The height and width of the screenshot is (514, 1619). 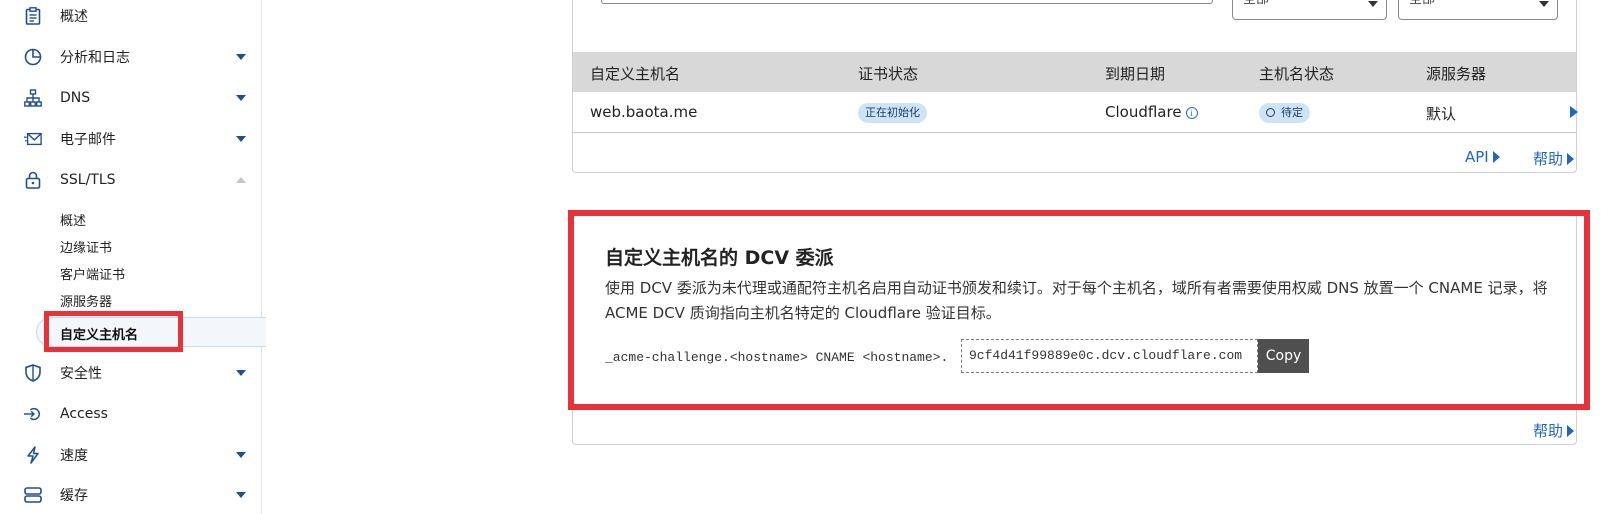 I want to click on ssl-sub-item-edge-certificates: 边缘证书, so click(x=86, y=246).